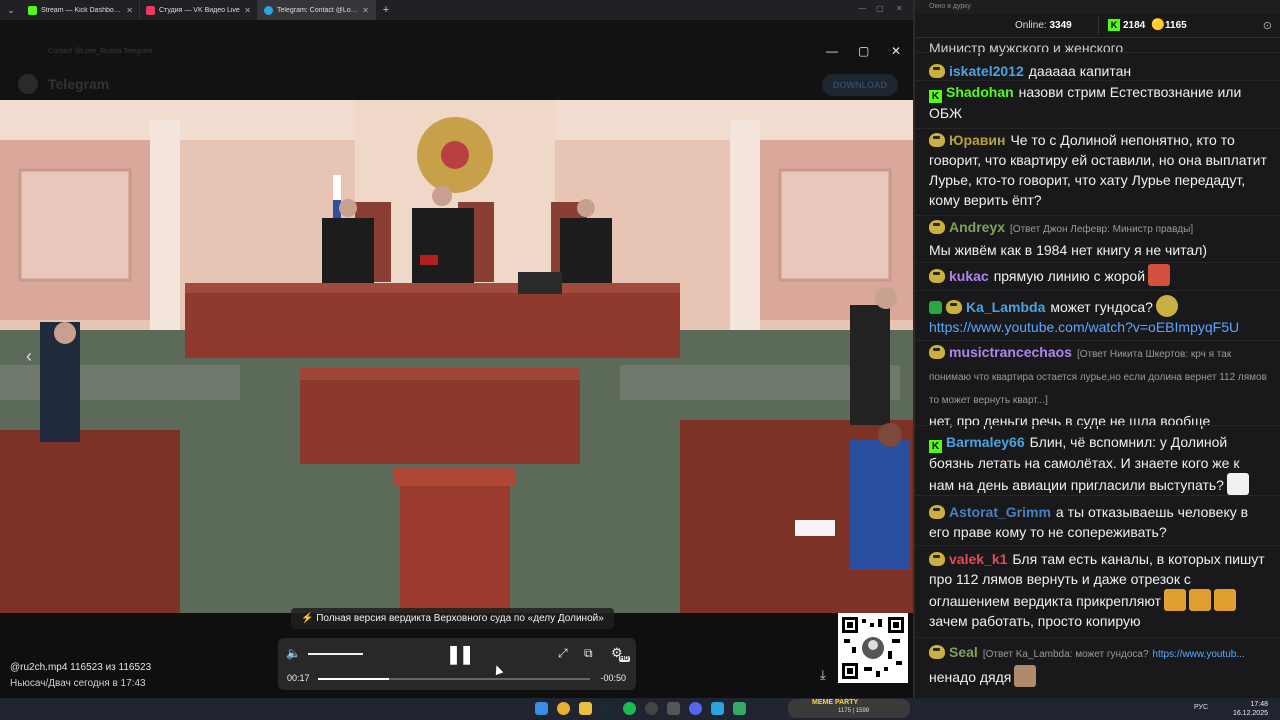 Image resolution: width=1280 pixels, height=720 pixels. Describe the element at coordinates (29, 356) in the screenshot. I see `previous-media-icon: ‹` at that location.